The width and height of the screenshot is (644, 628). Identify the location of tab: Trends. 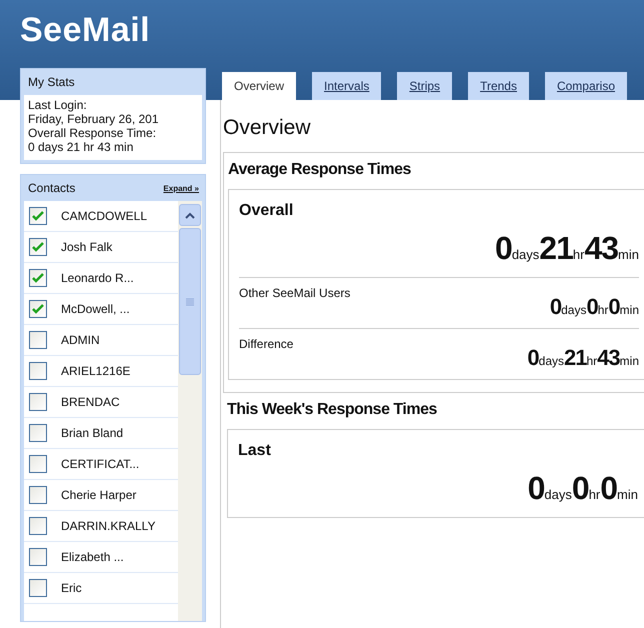
(498, 86).